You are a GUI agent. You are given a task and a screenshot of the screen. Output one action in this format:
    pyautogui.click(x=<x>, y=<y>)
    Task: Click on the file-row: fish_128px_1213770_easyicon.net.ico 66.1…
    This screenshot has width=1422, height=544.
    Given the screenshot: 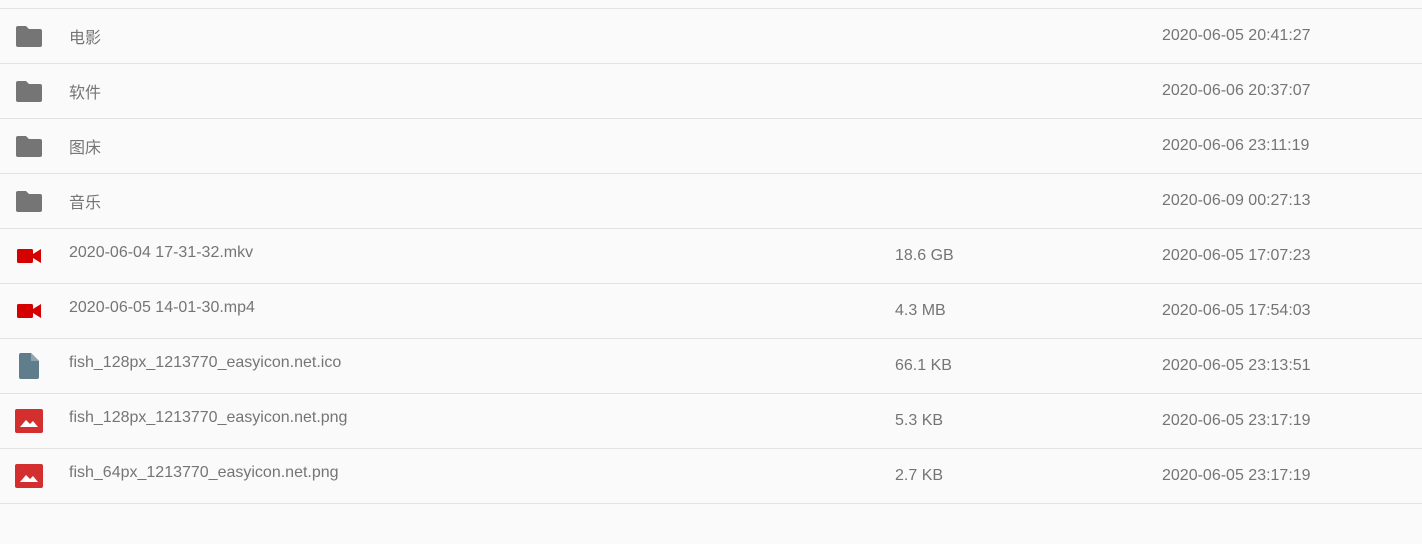 What is the action you would take?
    pyautogui.click(x=711, y=366)
    